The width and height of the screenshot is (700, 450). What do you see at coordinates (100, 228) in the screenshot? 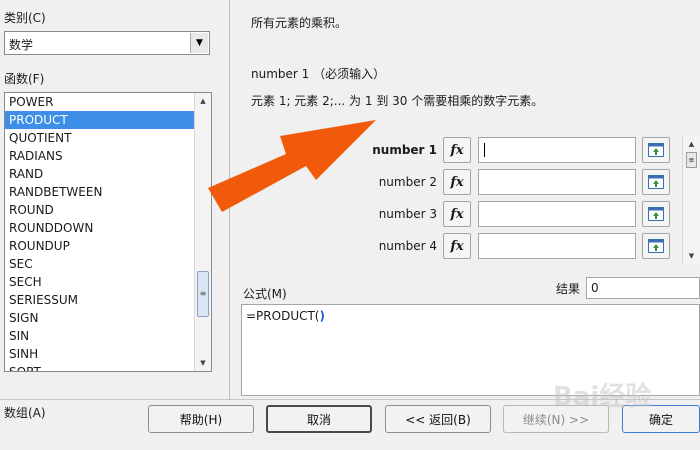
I see `function-list-item: ROUNDDOWN` at bounding box center [100, 228].